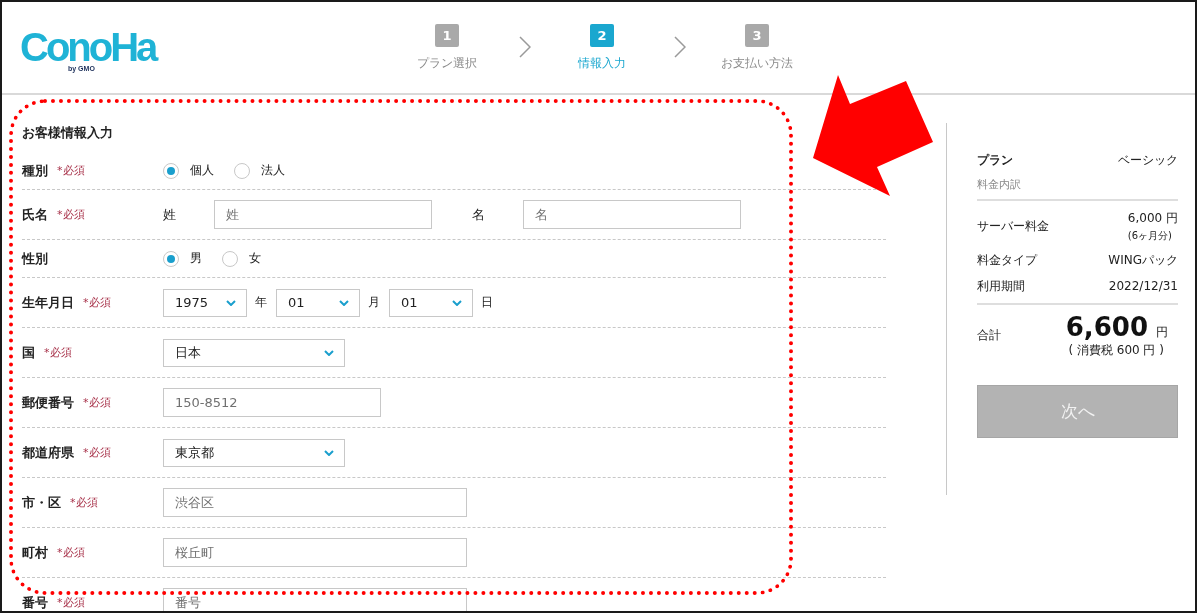 This screenshot has width=1197, height=613. What do you see at coordinates (315, 502) in the screenshot?
I see `text-field: 渋谷区` at bounding box center [315, 502].